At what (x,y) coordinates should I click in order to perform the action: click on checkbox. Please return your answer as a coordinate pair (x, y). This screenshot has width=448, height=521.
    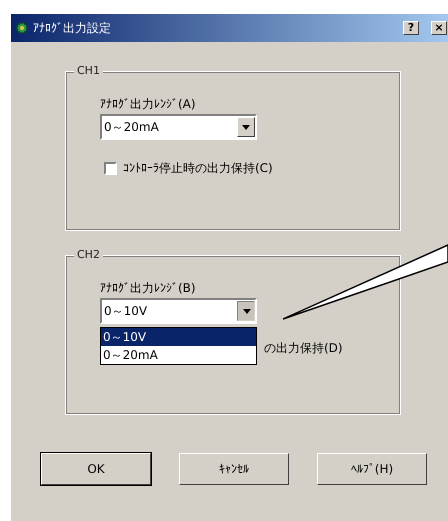
    Looking at the image, I should click on (110, 168).